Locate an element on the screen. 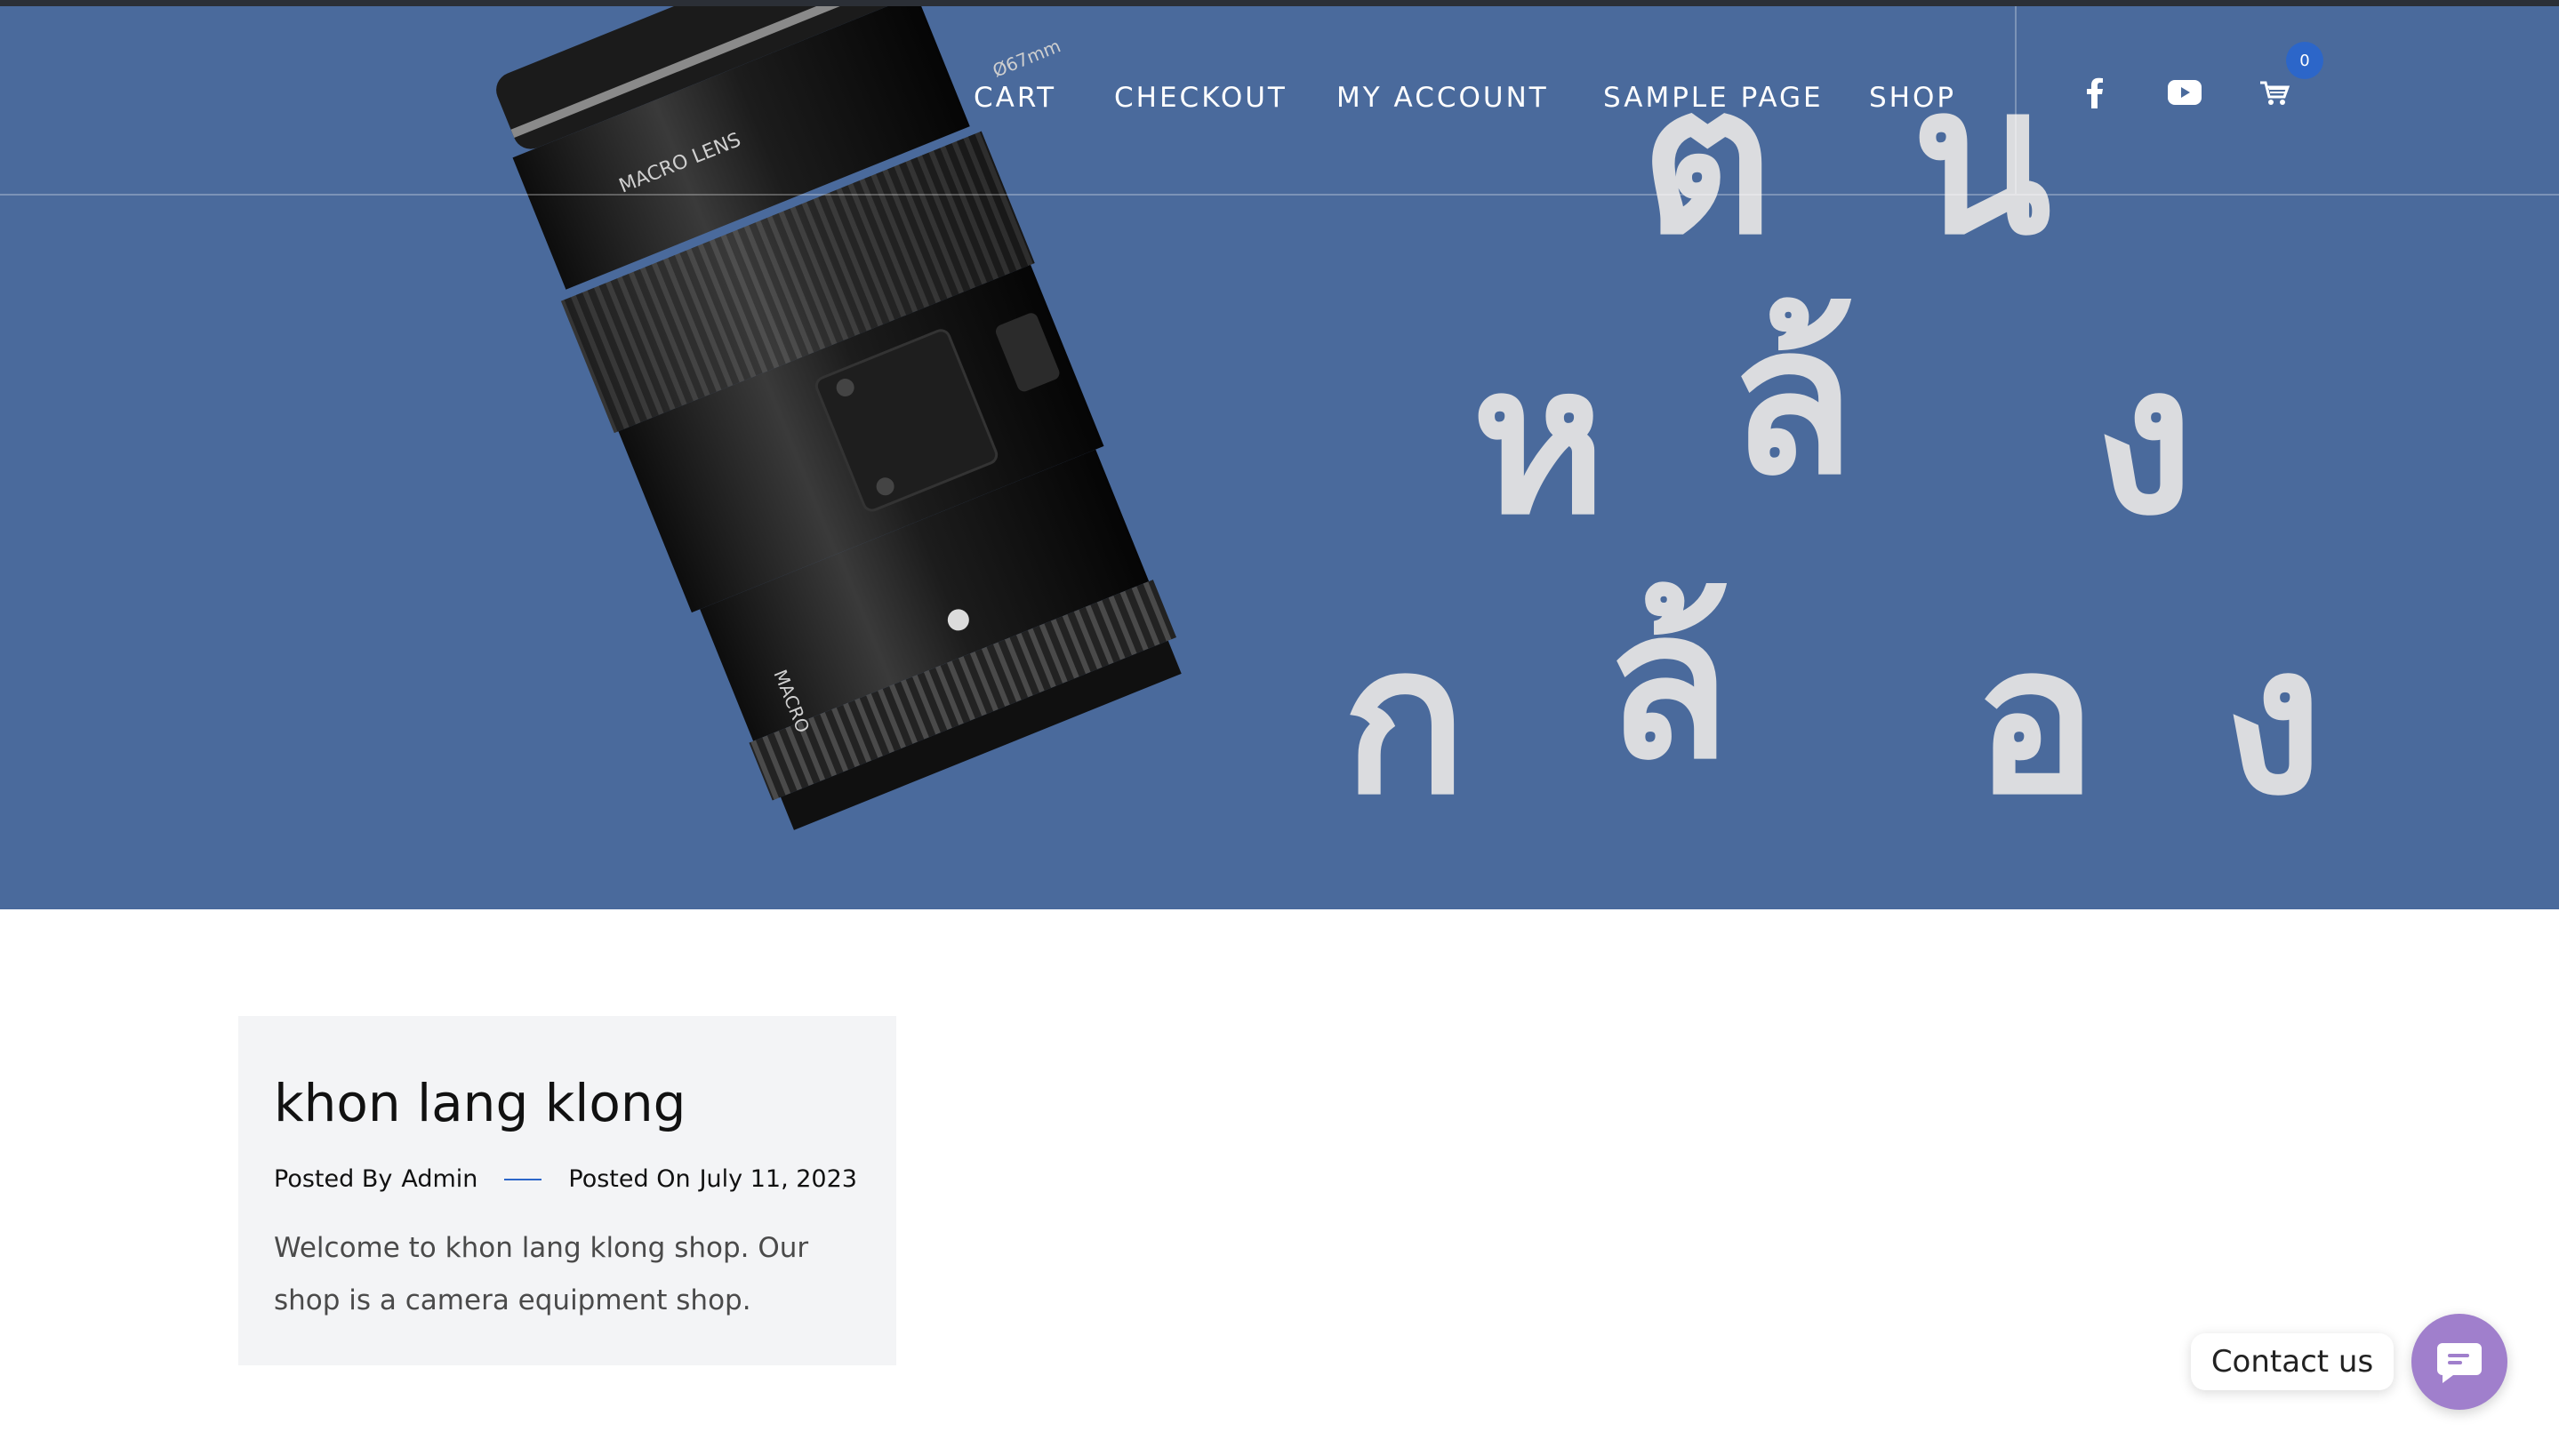  nav-link-my-account: MY ACCOUNT is located at coordinates (1442, 98).